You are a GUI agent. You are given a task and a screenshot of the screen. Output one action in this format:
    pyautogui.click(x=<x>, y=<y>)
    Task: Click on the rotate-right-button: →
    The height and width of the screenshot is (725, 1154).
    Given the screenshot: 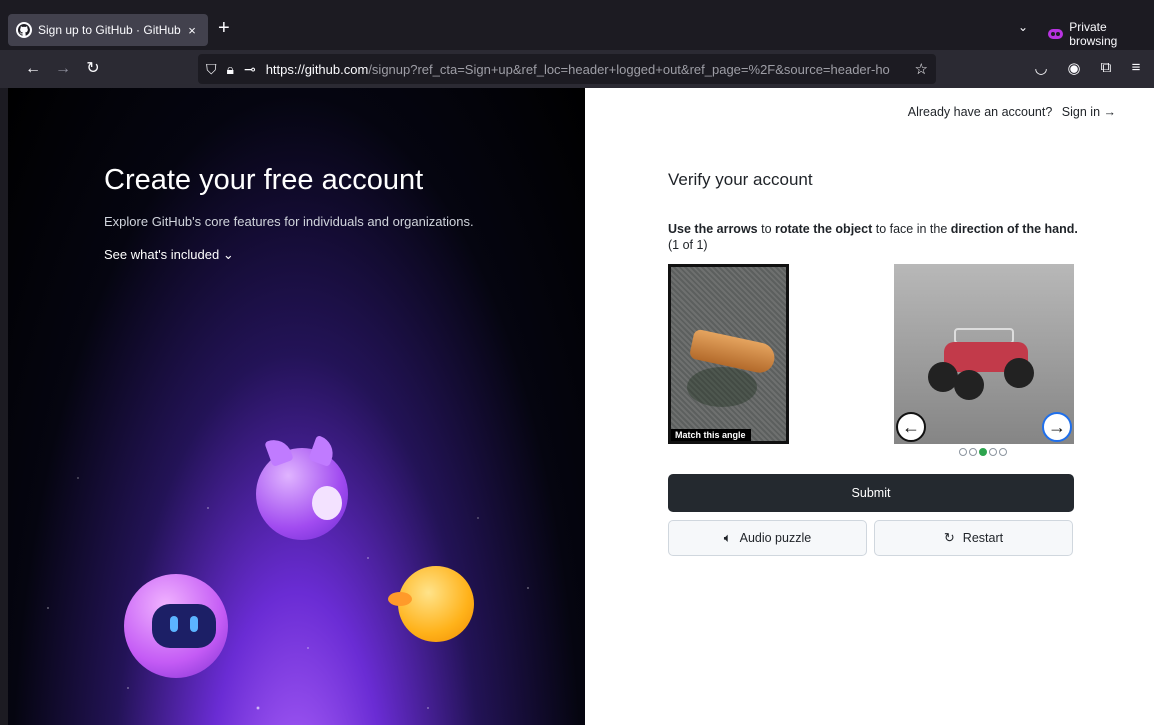 What is the action you would take?
    pyautogui.click(x=1057, y=427)
    